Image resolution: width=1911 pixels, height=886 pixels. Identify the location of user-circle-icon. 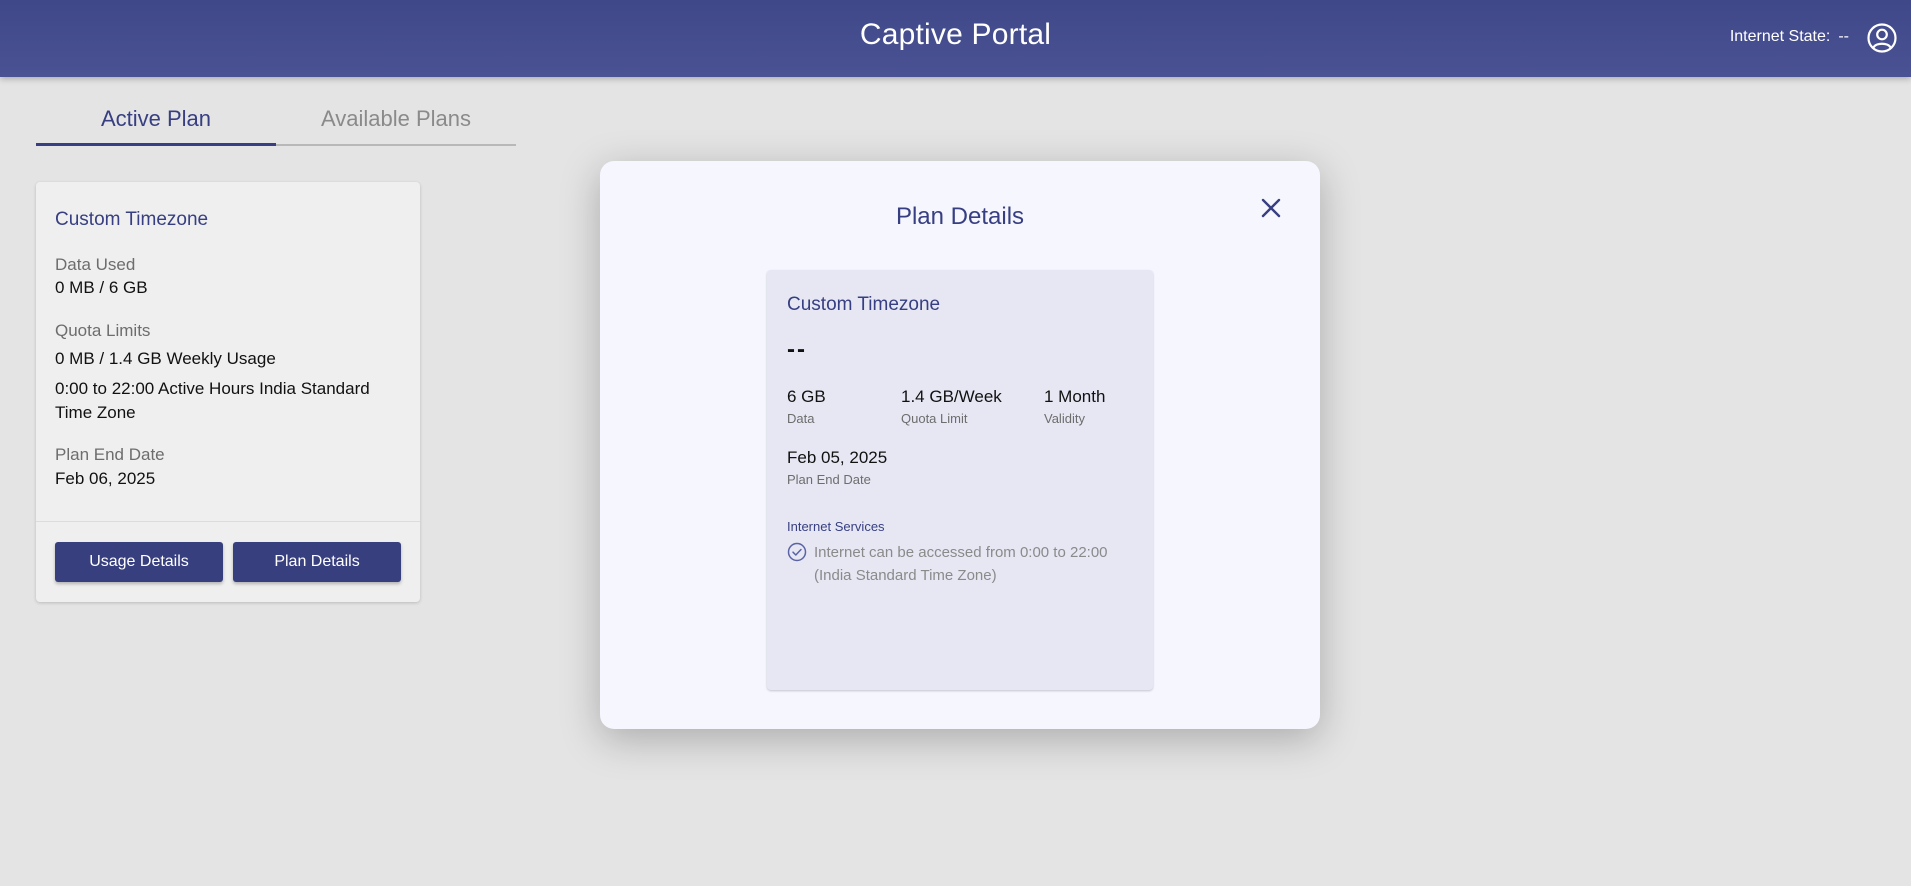
(1882, 38).